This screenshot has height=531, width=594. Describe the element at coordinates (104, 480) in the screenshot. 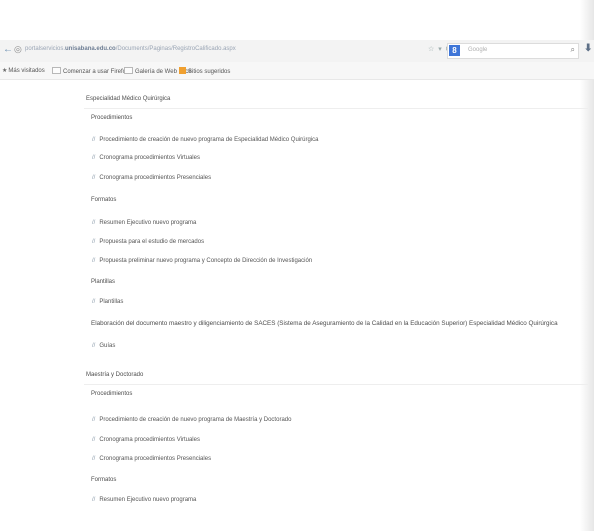

I see `subsection-formatos-maestria: Formatos` at that location.